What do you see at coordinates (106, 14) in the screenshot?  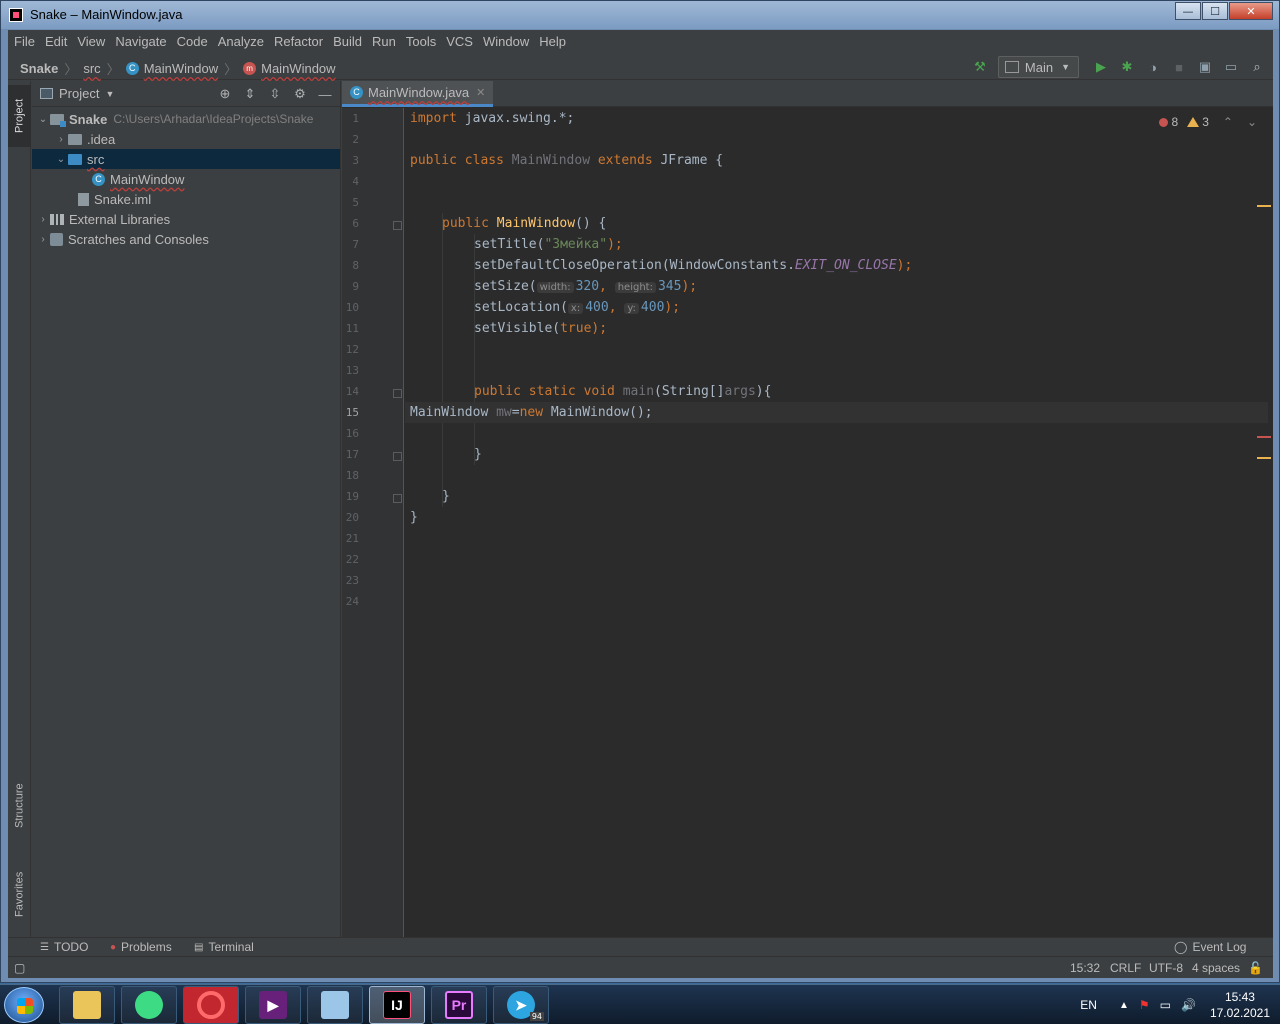 I see `window-title: Snake – MainWindow.java` at bounding box center [106, 14].